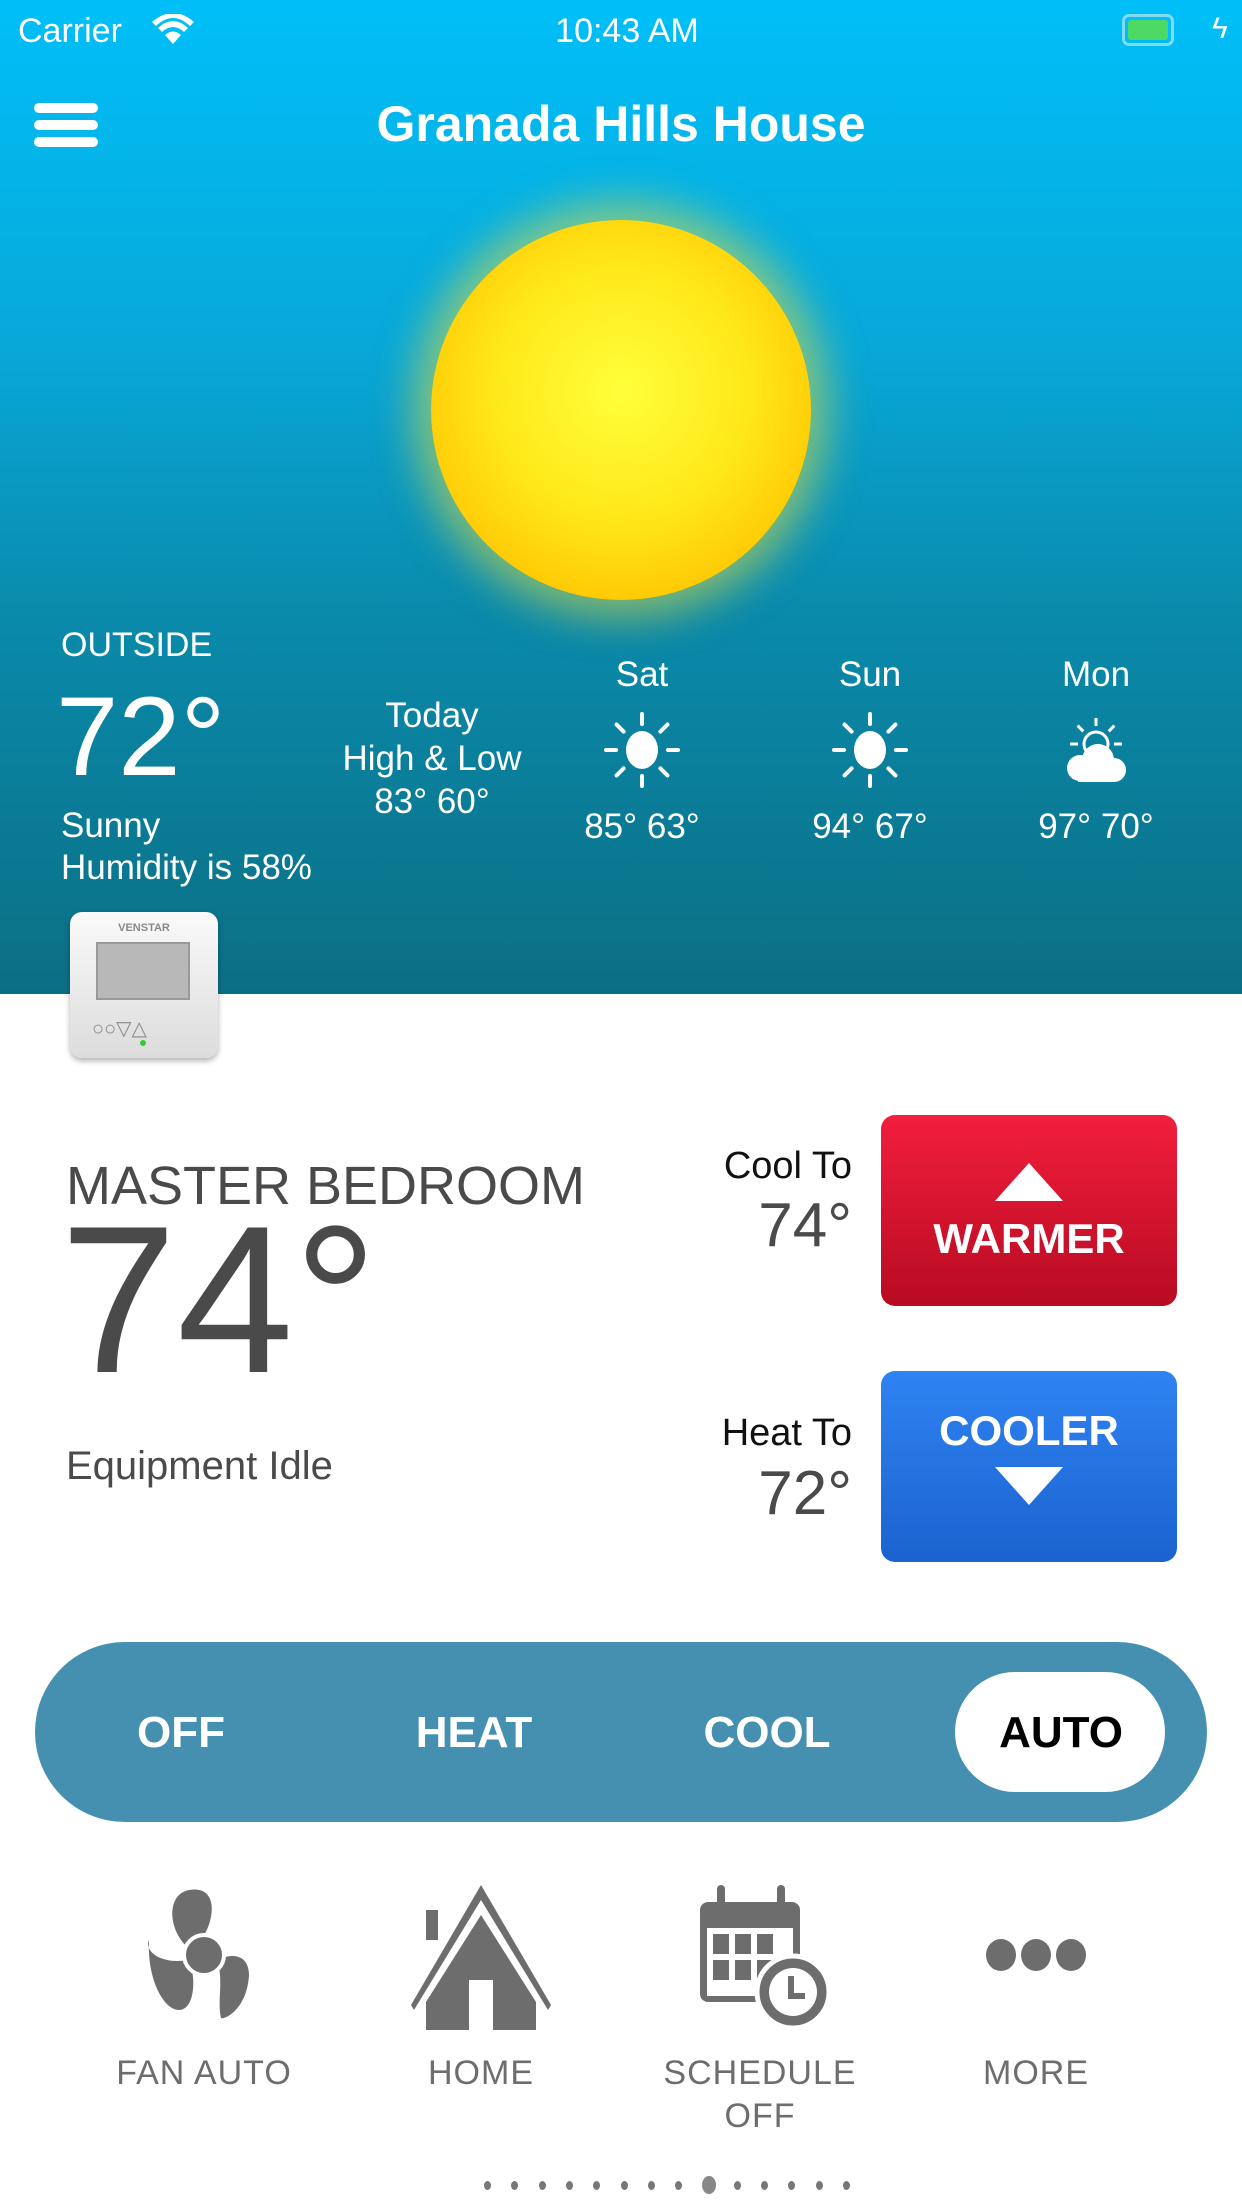  Describe the element at coordinates (70, 31) in the screenshot. I see `carrier-label: Carrier` at that location.